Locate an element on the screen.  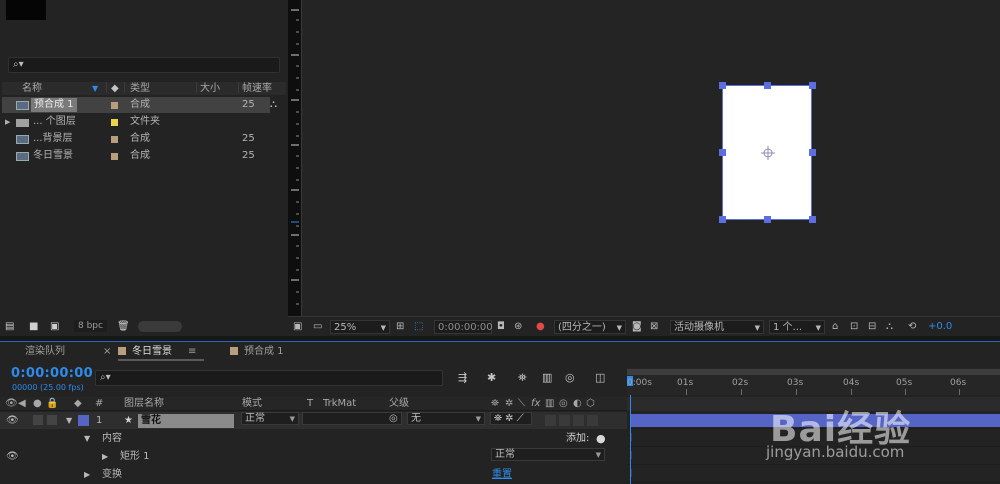
new-composition-icon: ▣ is located at coordinates (54, 326).